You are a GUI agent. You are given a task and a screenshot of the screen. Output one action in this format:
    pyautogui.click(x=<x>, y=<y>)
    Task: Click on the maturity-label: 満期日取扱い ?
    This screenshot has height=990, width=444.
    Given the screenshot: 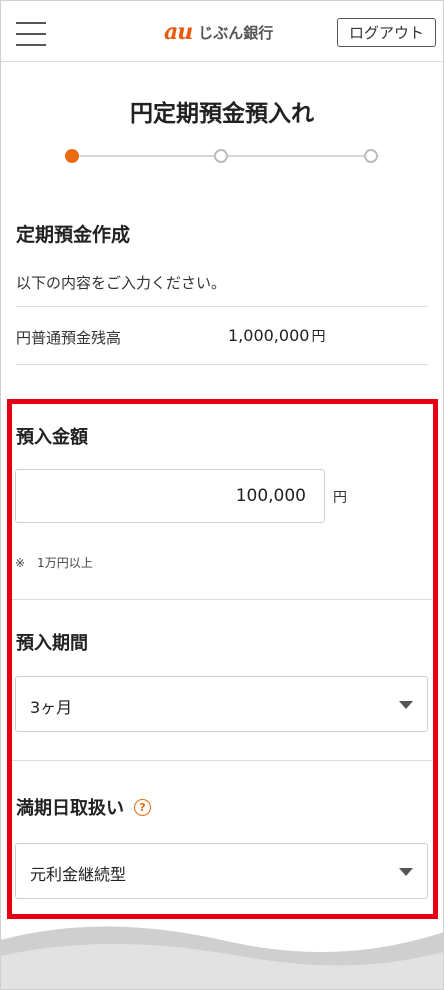 What is the action you would take?
    pyautogui.click(x=83, y=807)
    